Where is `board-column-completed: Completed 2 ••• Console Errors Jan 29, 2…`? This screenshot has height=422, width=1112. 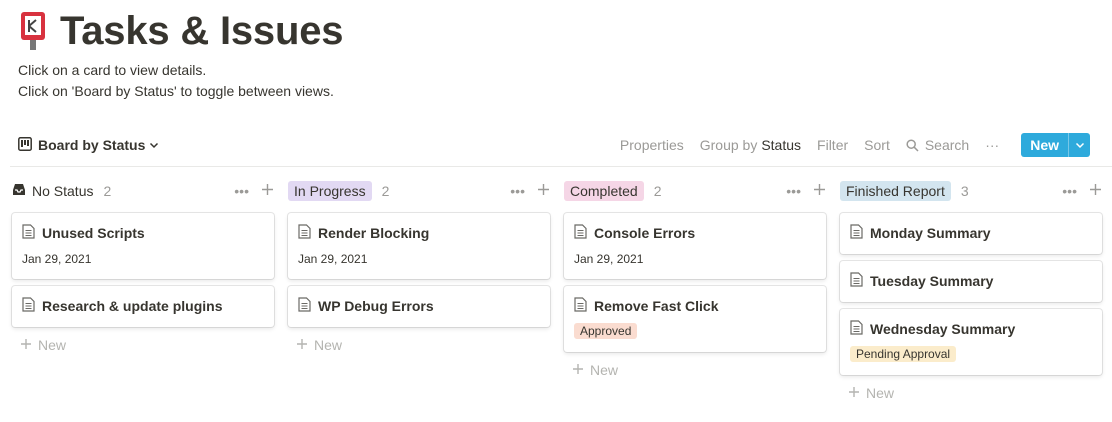
board-column-completed: Completed 2 ••• Console Errors Jan 29, 2… is located at coordinates (695, 280).